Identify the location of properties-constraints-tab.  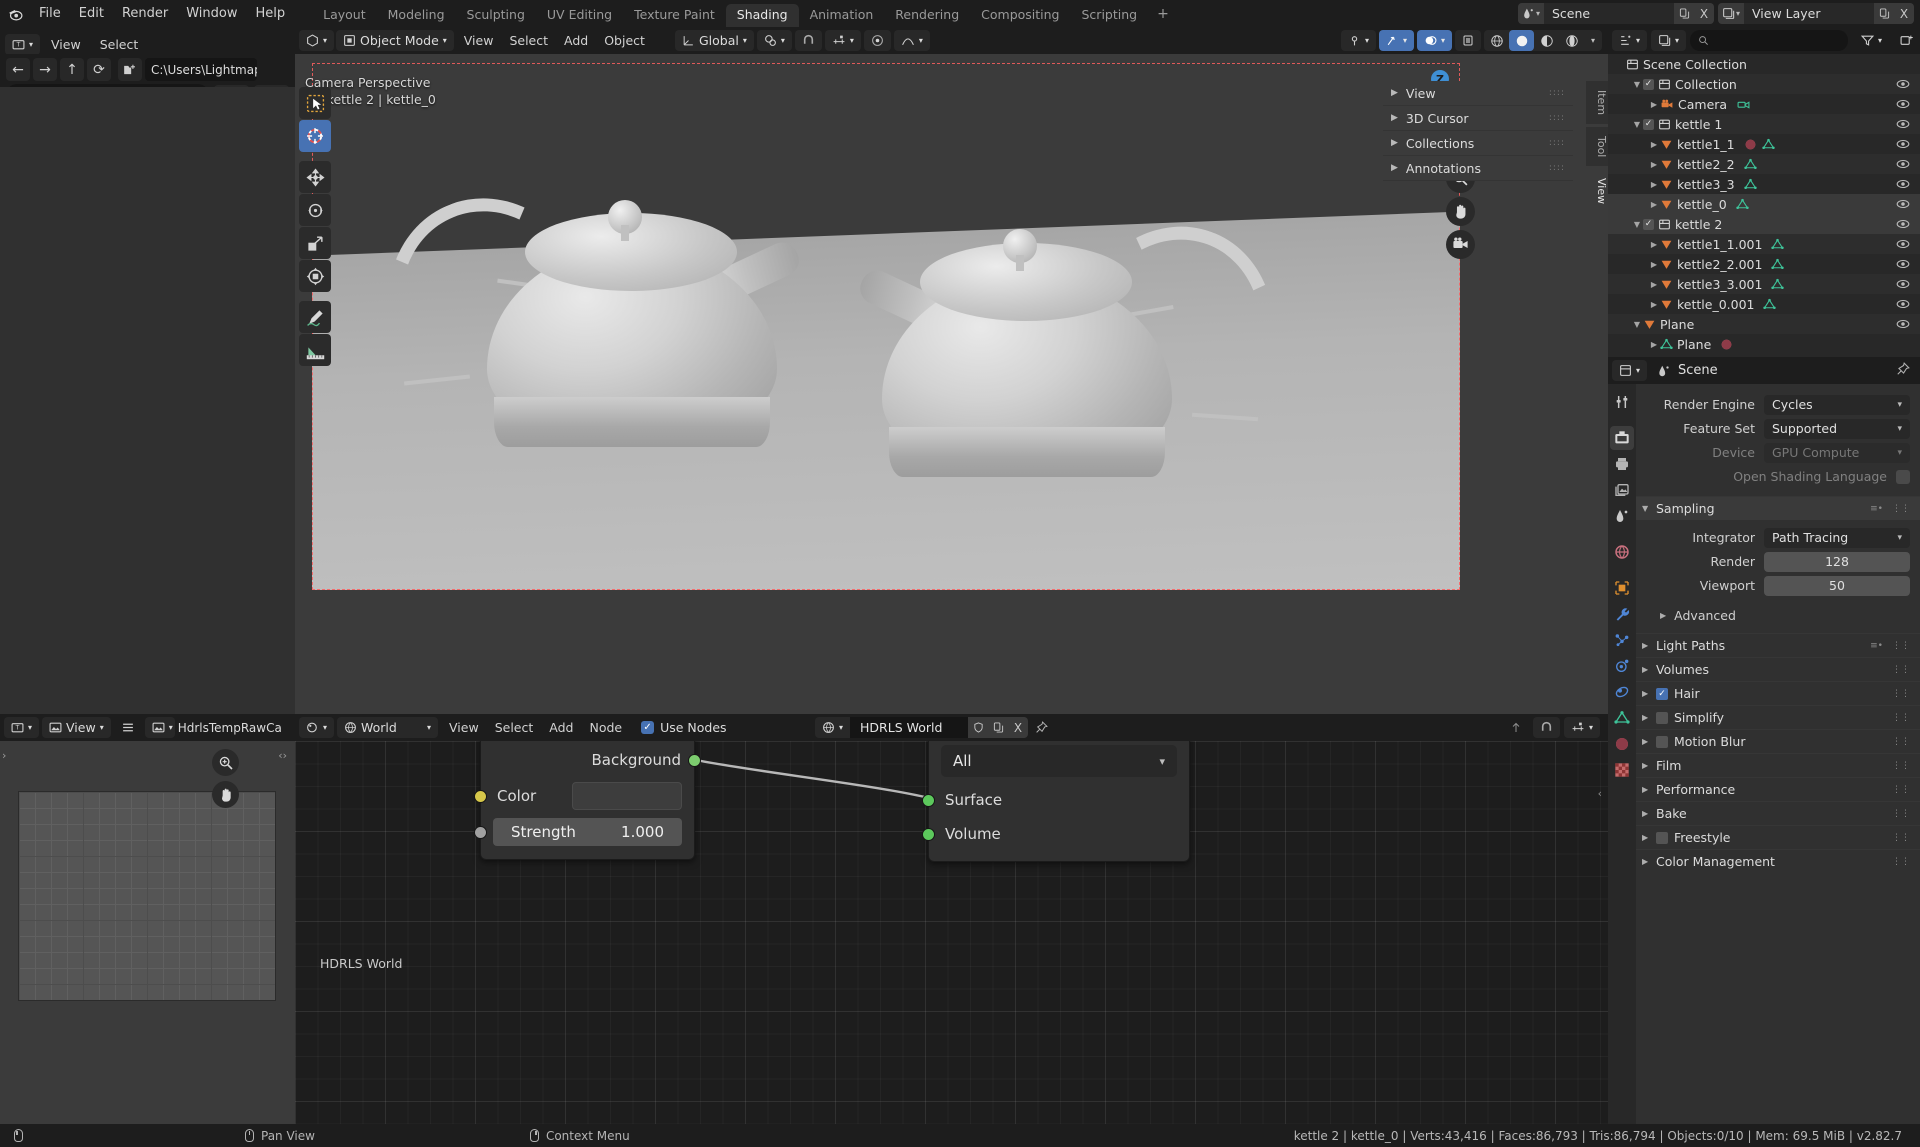
(1622, 692).